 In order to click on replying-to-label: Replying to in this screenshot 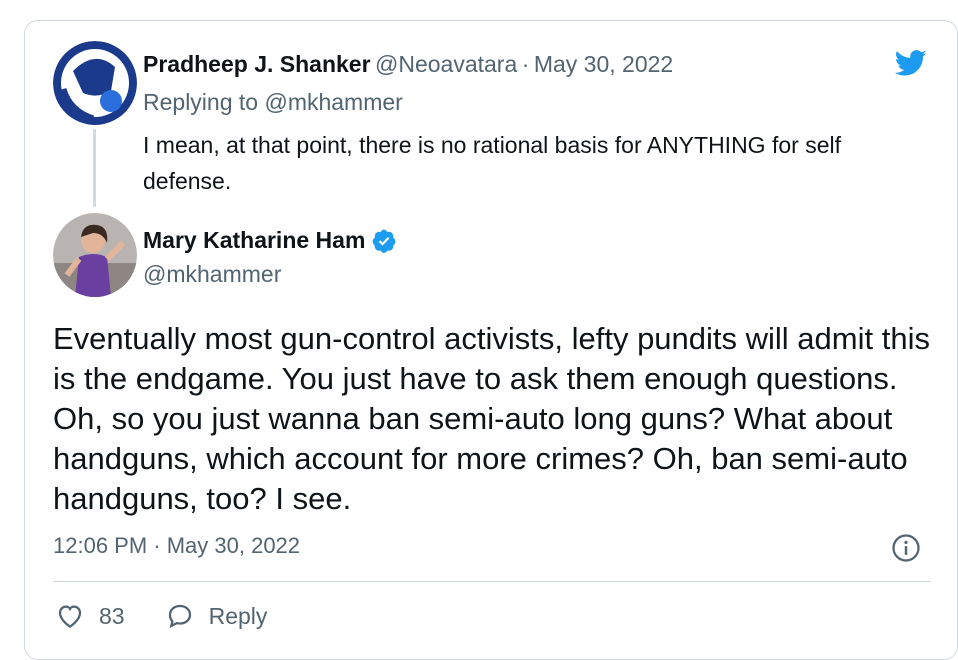, I will do `click(201, 102)`.